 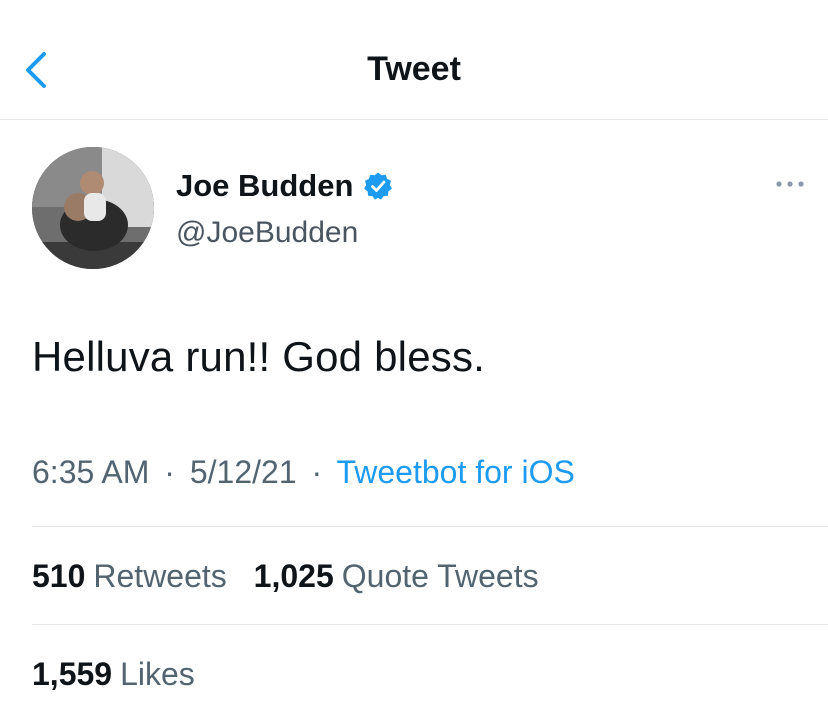 I want to click on author-name-row: Joe Budden, so click(x=284, y=186).